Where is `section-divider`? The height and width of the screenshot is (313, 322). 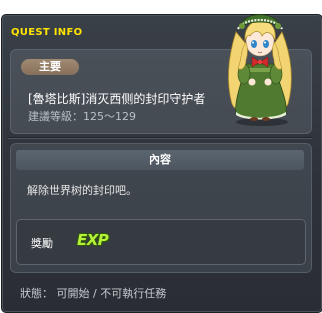 section-divider is located at coordinates (160, 137).